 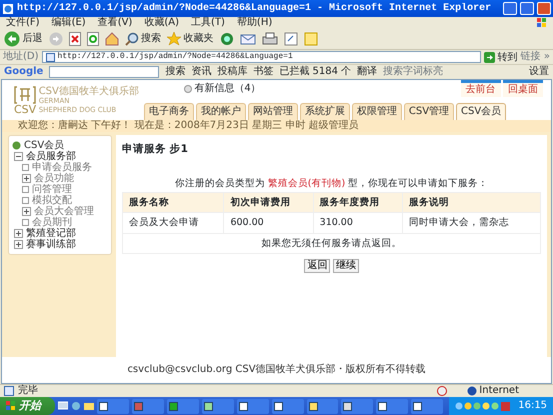 What do you see at coordinates (429, 111) in the screenshot?
I see `nav-tab: CSV管理` at bounding box center [429, 111].